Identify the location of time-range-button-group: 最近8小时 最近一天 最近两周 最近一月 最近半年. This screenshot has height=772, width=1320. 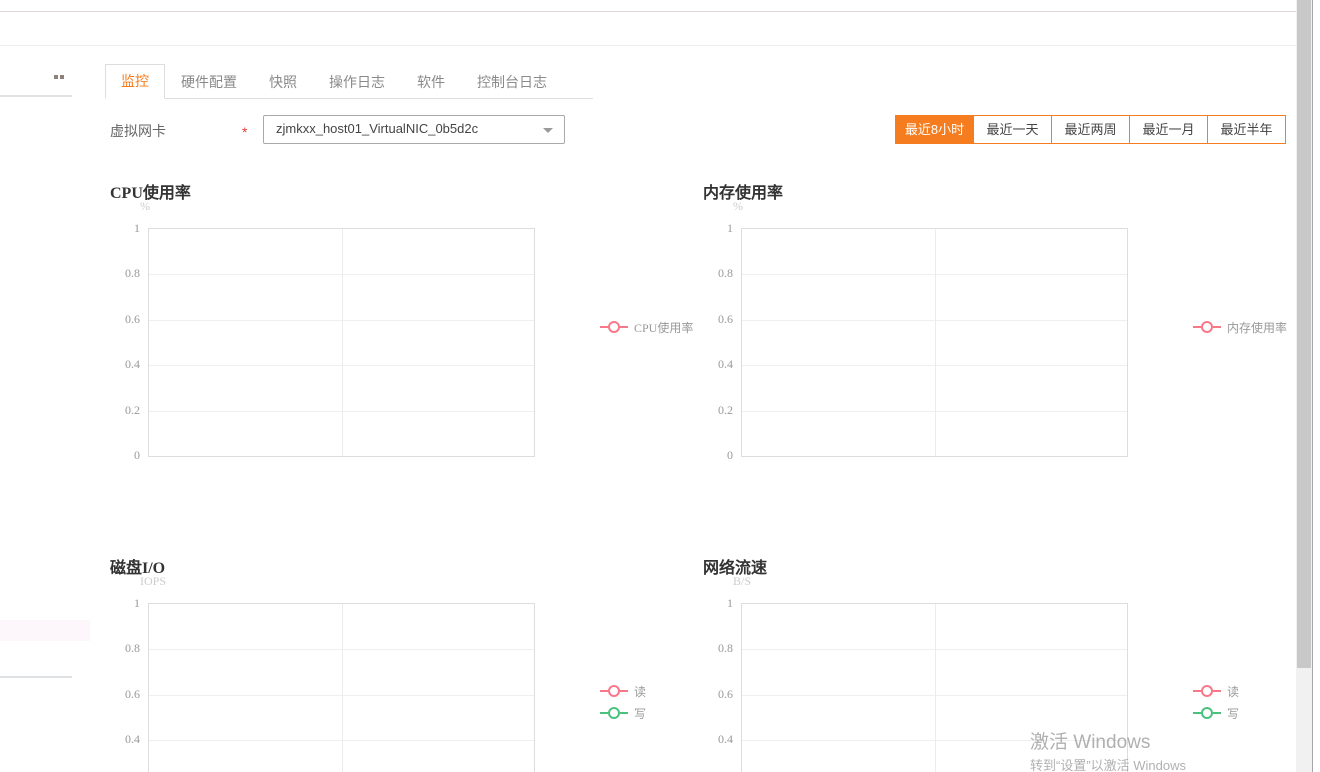
(1090, 129).